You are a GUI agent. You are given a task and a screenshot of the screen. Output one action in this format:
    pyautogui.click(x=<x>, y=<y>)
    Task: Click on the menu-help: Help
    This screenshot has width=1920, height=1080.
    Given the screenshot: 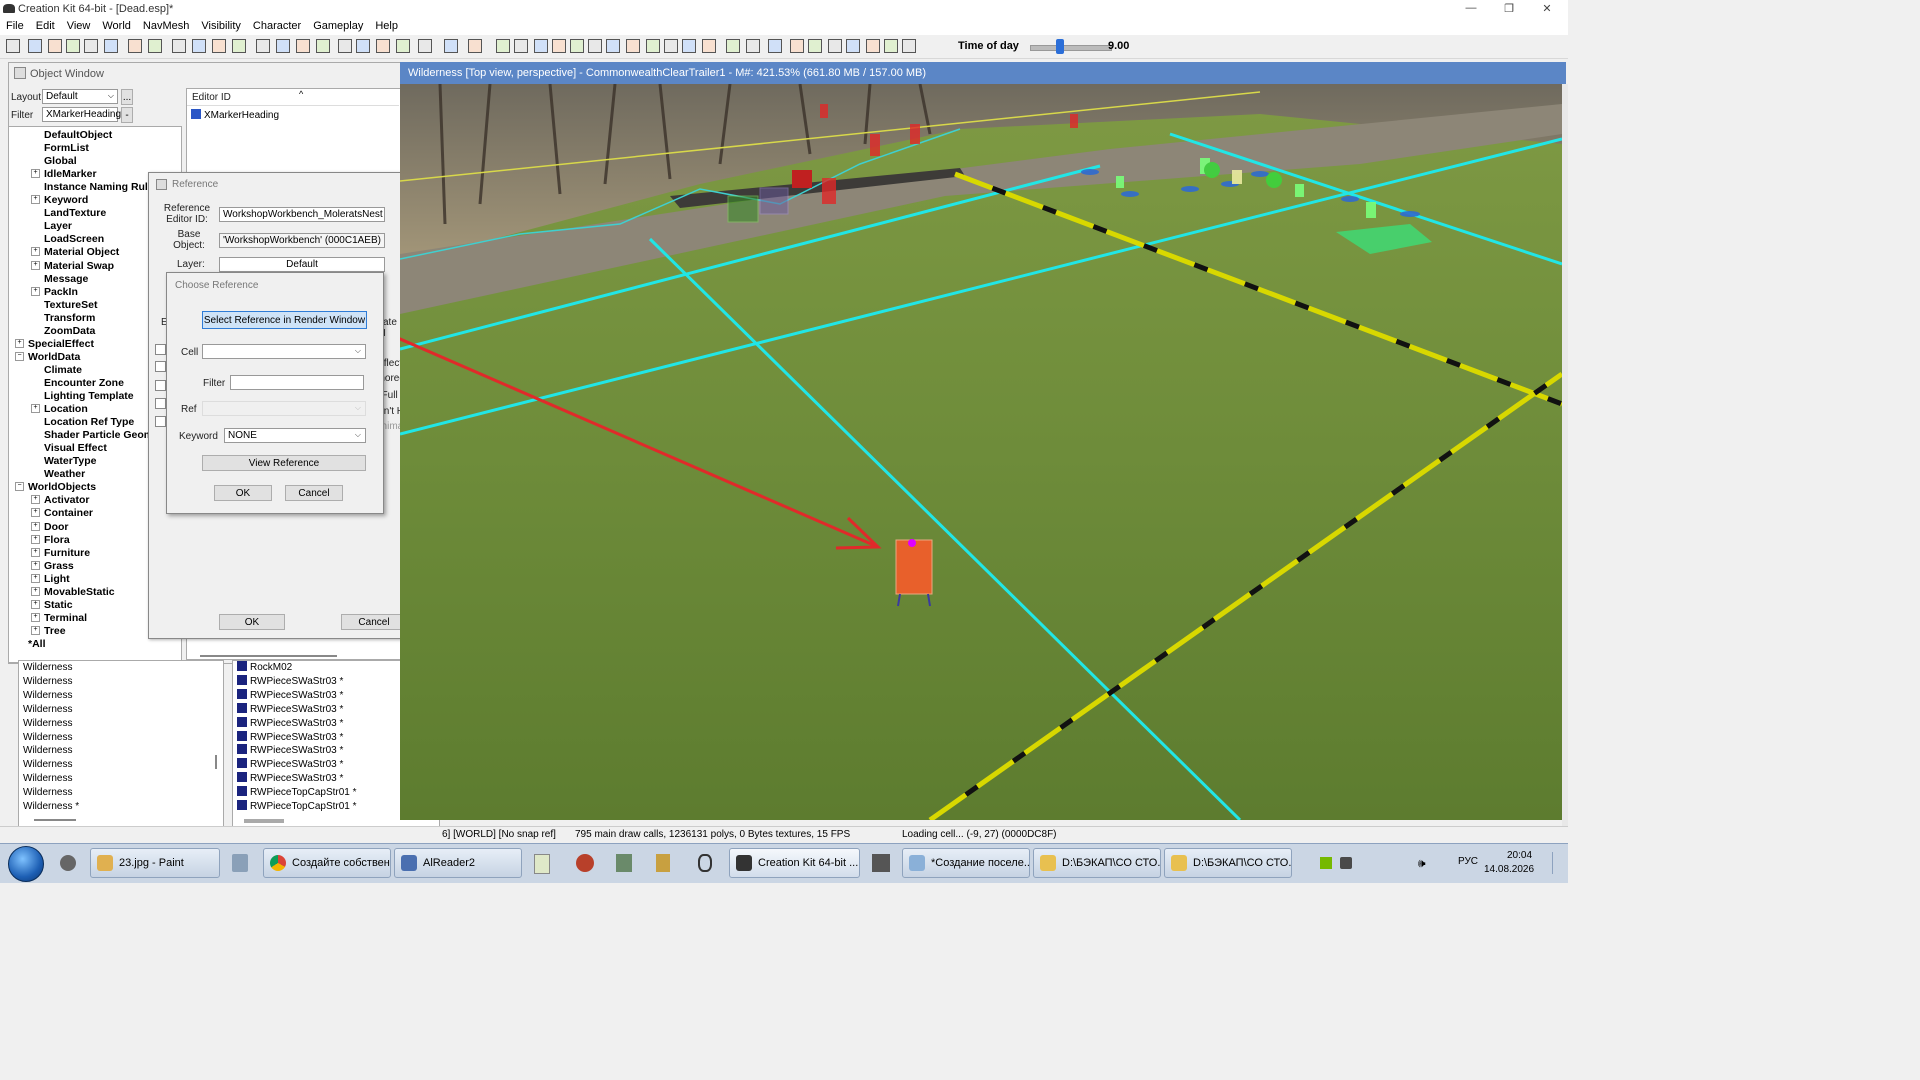 What is the action you would take?
    pyautogui.click(x=386, y=25)
    